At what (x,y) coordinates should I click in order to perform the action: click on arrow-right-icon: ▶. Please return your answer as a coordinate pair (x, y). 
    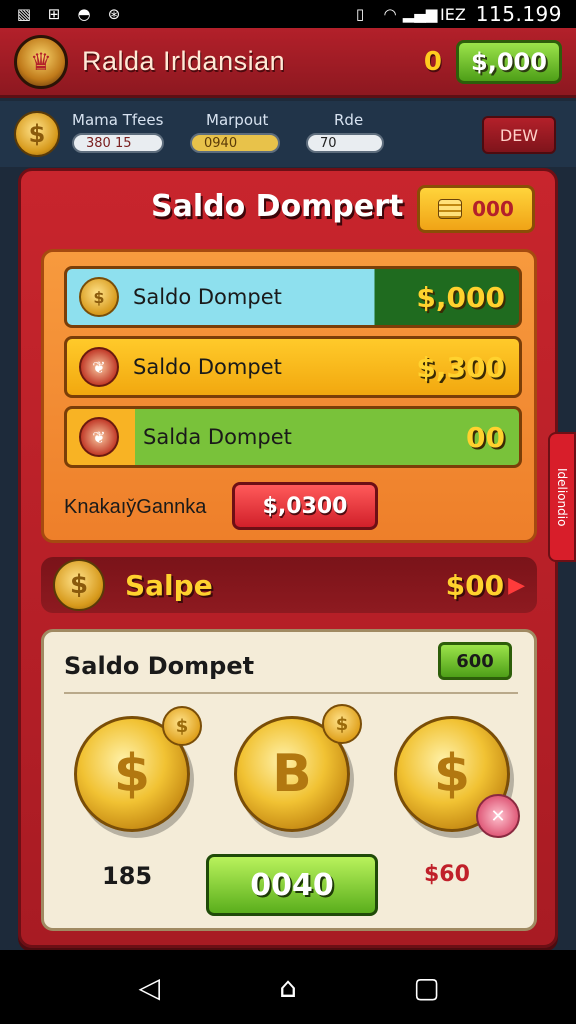
    Looking at the image, I should click on (516, 585).